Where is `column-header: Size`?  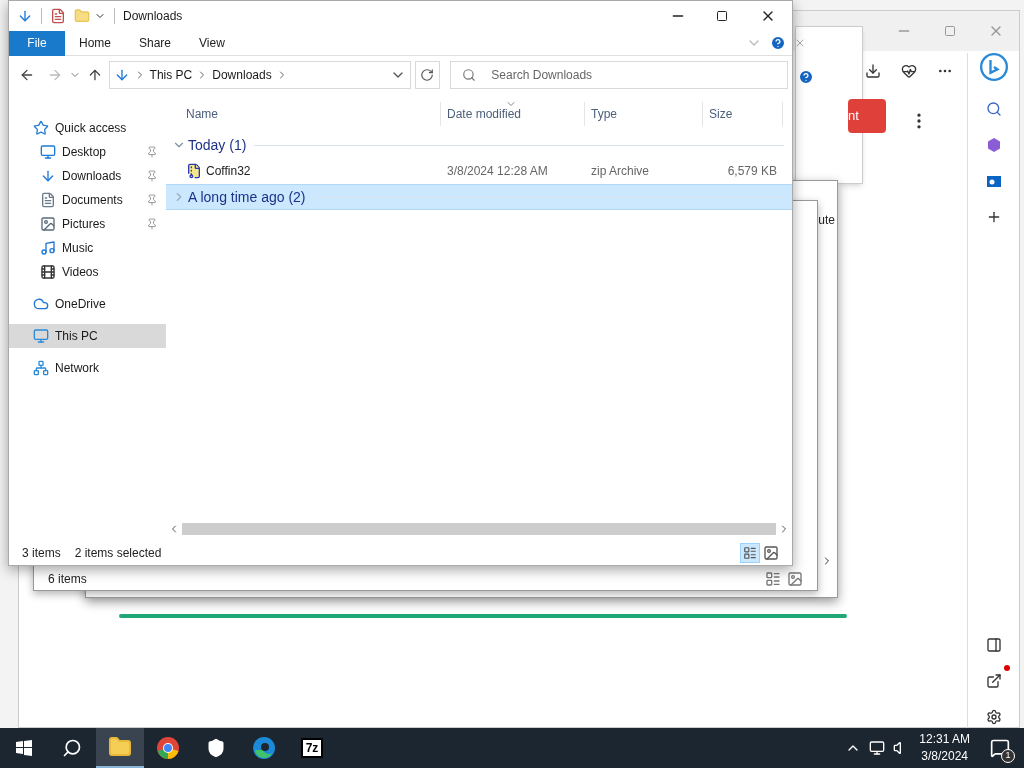
column-header: Size is located at coordinates (743, 114).